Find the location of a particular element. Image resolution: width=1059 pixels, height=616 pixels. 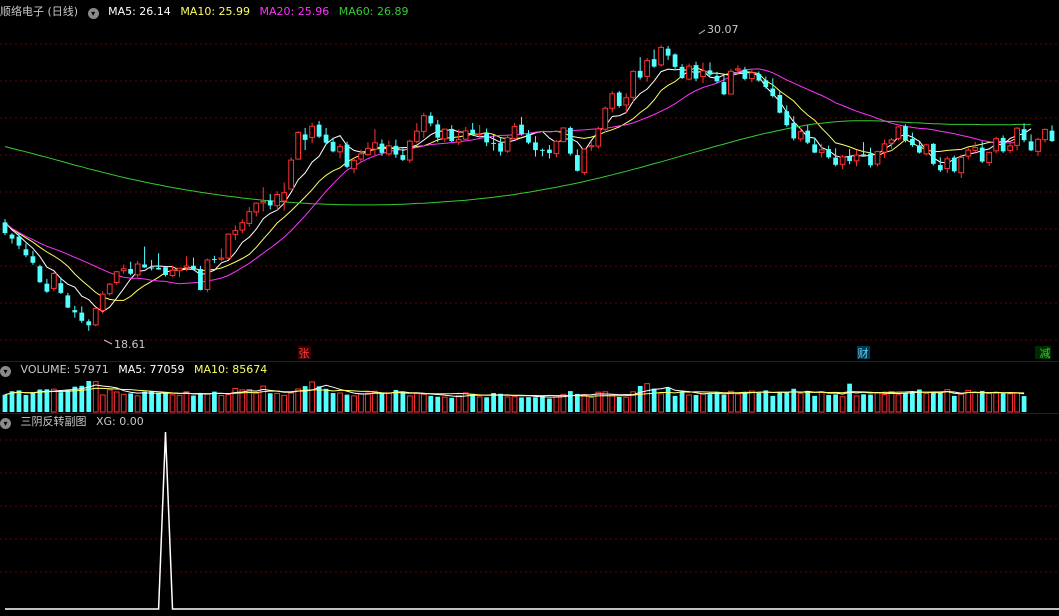

high-price-label: 30.07 is located at coordinates (723, 29).